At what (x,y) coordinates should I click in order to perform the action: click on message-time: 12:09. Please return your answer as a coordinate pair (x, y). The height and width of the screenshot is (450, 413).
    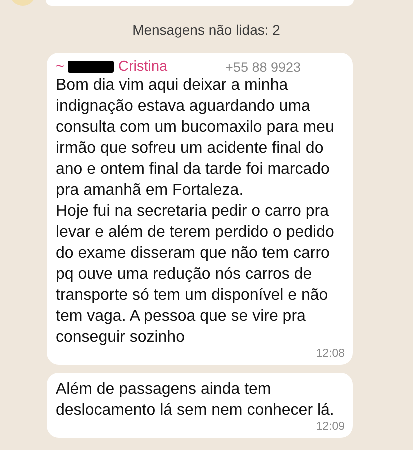
    Looking at the image, I should click on (330, 427).